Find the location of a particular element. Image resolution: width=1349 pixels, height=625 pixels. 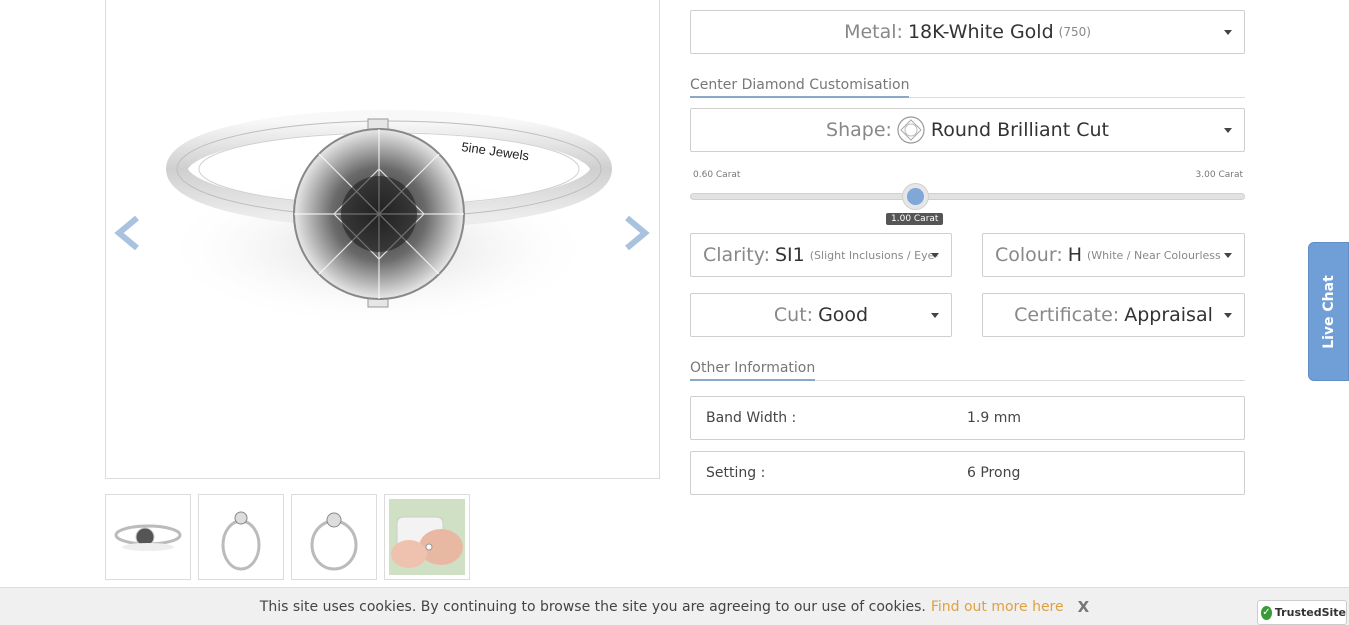

metal-value: 18K-White Gold is located at coordinates (980, 32).